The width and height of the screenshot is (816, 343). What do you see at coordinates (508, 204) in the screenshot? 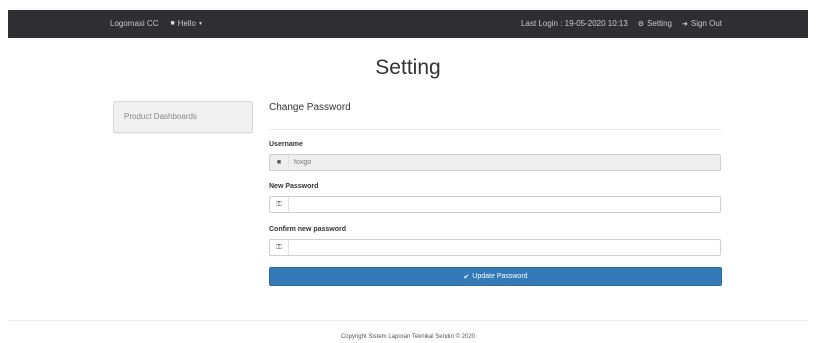
I see `new-password-field` at bounding box center [508, 204].